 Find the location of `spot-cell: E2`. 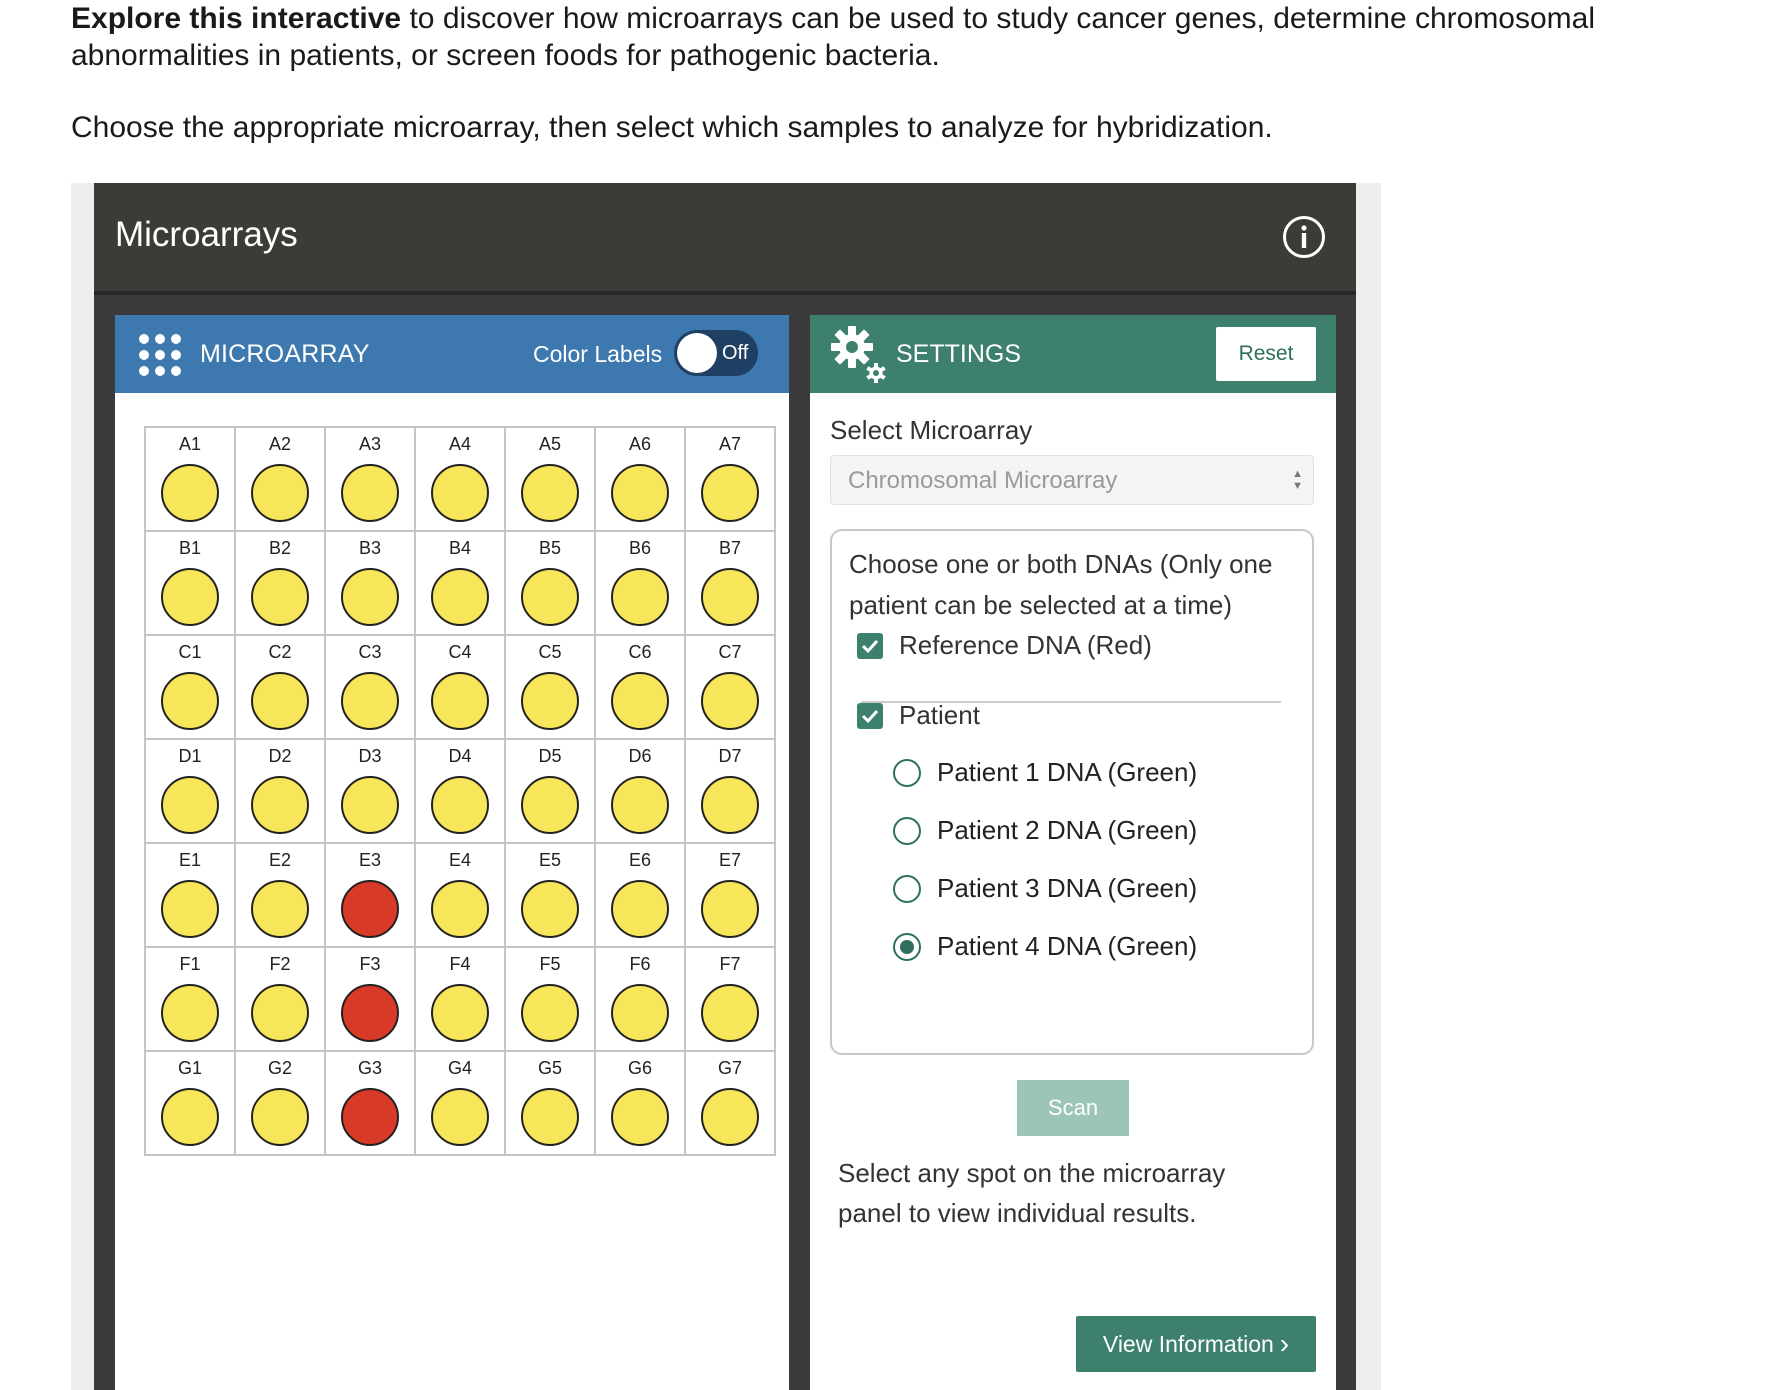

spot-cell: E2 is located at coordinates (280, 895).